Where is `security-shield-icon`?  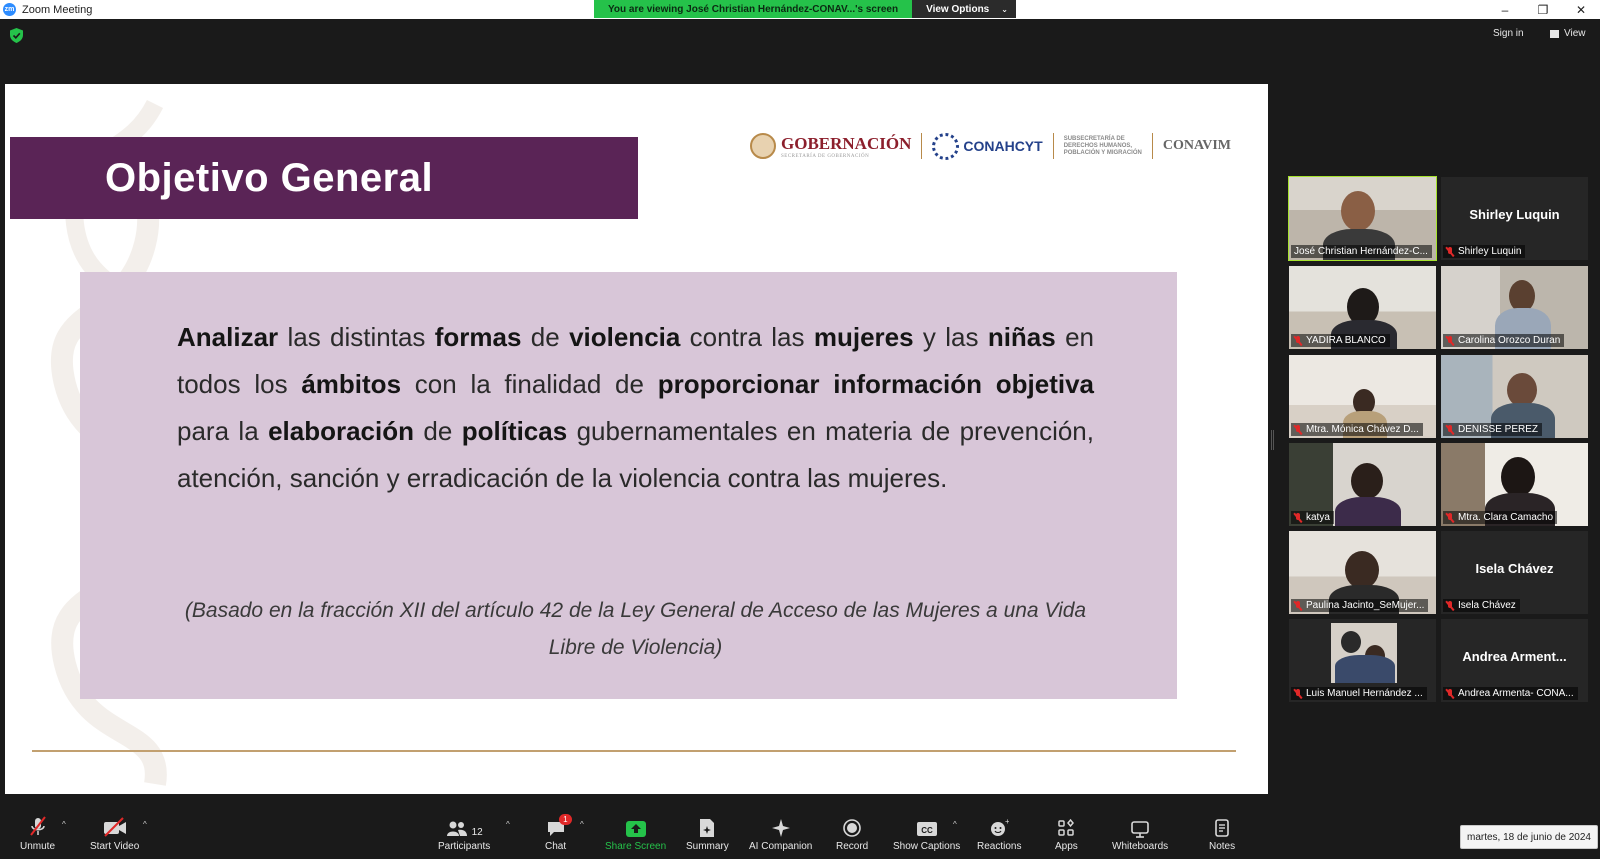
security-shield-icon is located at coordinates (16, 35).